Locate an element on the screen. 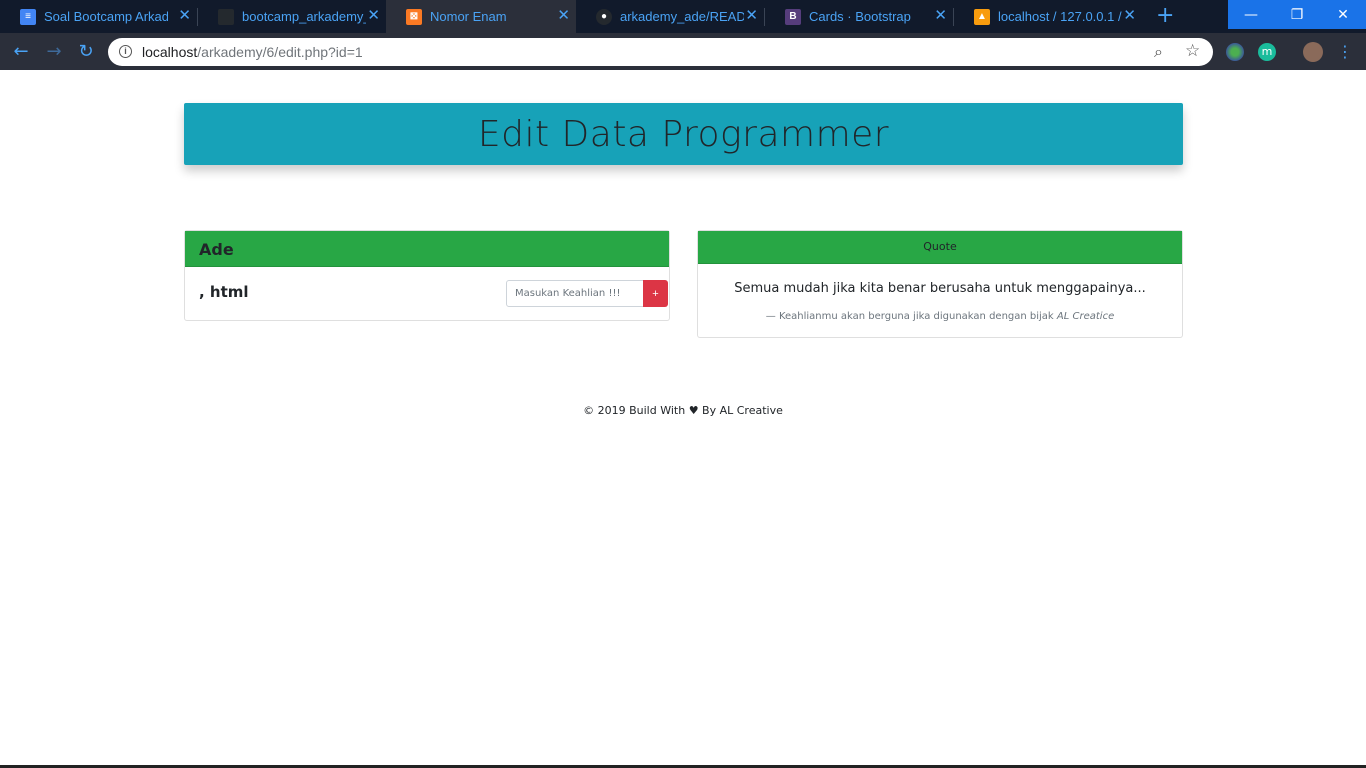 The height and width of the screenshot is (768, 1366). skills-text: , html is located at coordinates (224, 292).